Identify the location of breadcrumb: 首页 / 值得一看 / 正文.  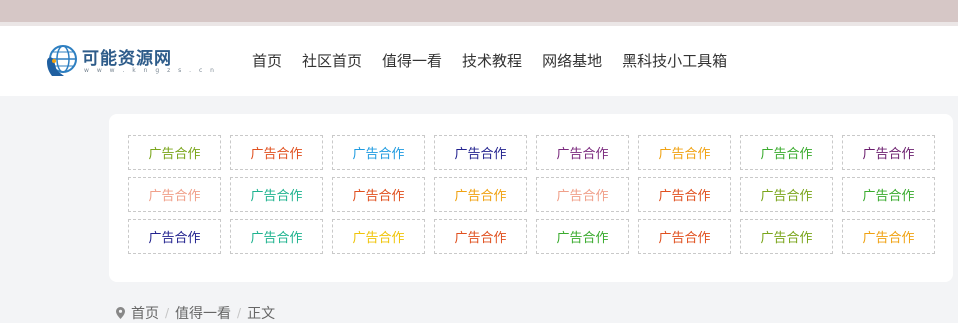
(195, 313).